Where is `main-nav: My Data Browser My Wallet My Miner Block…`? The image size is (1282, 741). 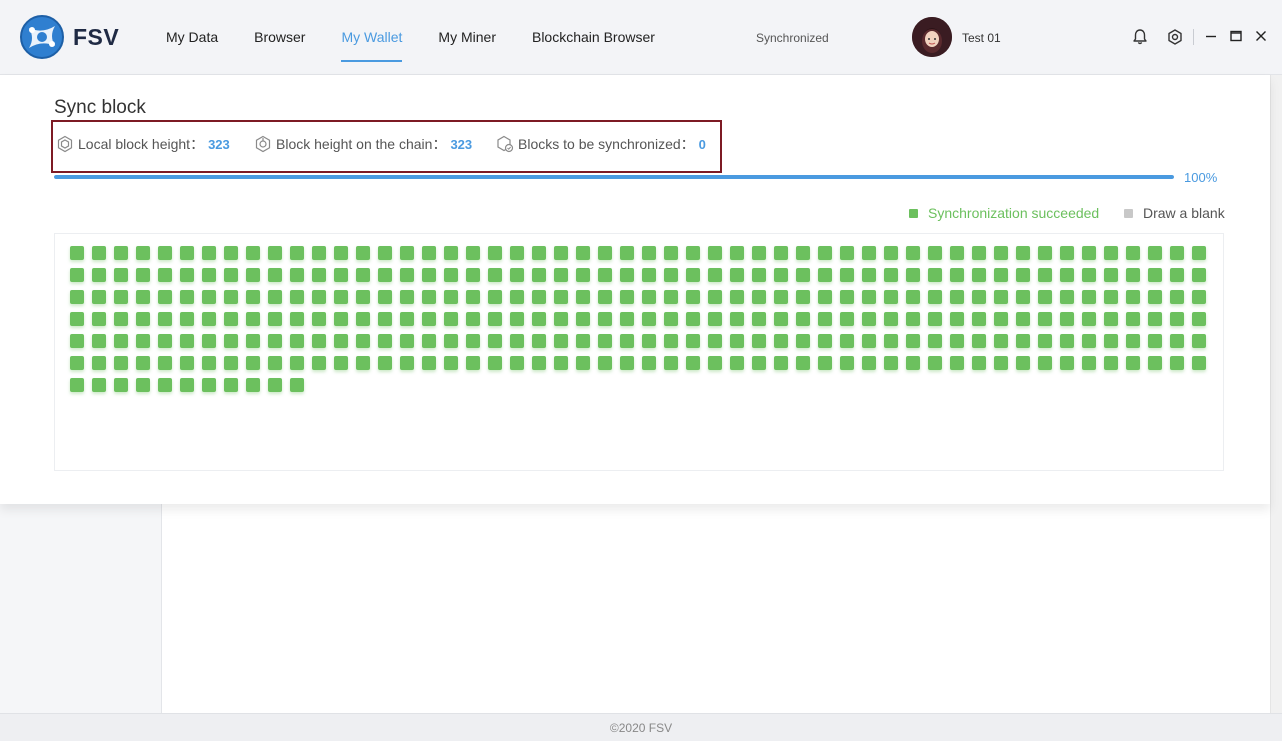 main-nav: My Data Browser My Wallet My Miner Block… is located at coordinates (410, 37).